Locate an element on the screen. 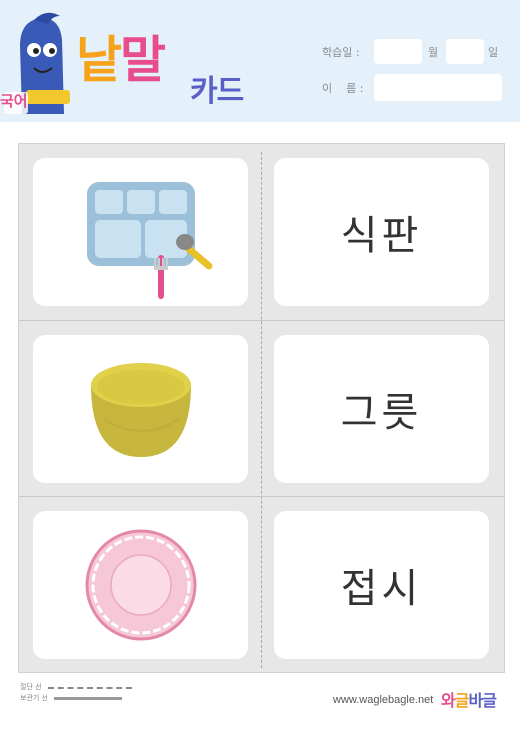 The height and width of the screenshot is (730, 520). fold-line-label: 보관기 선 is located at coordinates (34, 698).